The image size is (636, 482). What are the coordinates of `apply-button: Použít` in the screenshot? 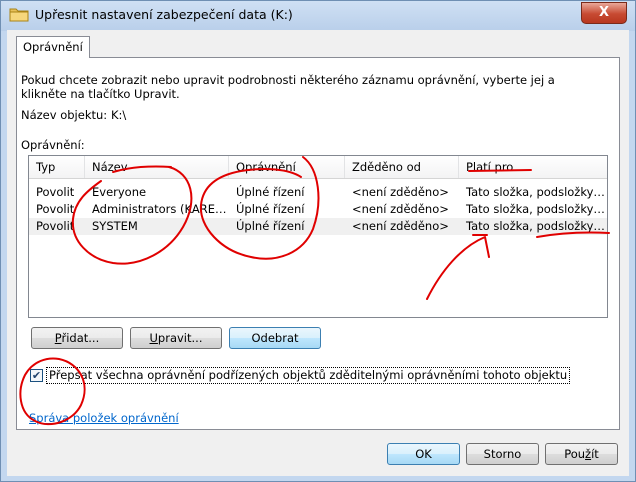 It's located at (581, 454).